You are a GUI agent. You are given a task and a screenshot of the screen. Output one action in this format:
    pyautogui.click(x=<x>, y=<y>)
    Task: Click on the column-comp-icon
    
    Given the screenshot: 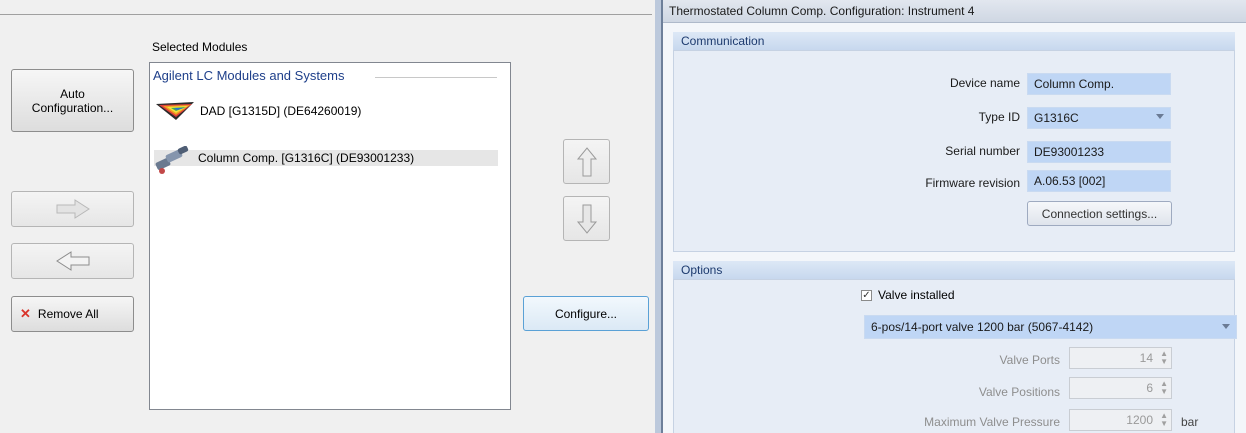 What is the action you would take?
    pyautogui.click(x=172, y=160)
    